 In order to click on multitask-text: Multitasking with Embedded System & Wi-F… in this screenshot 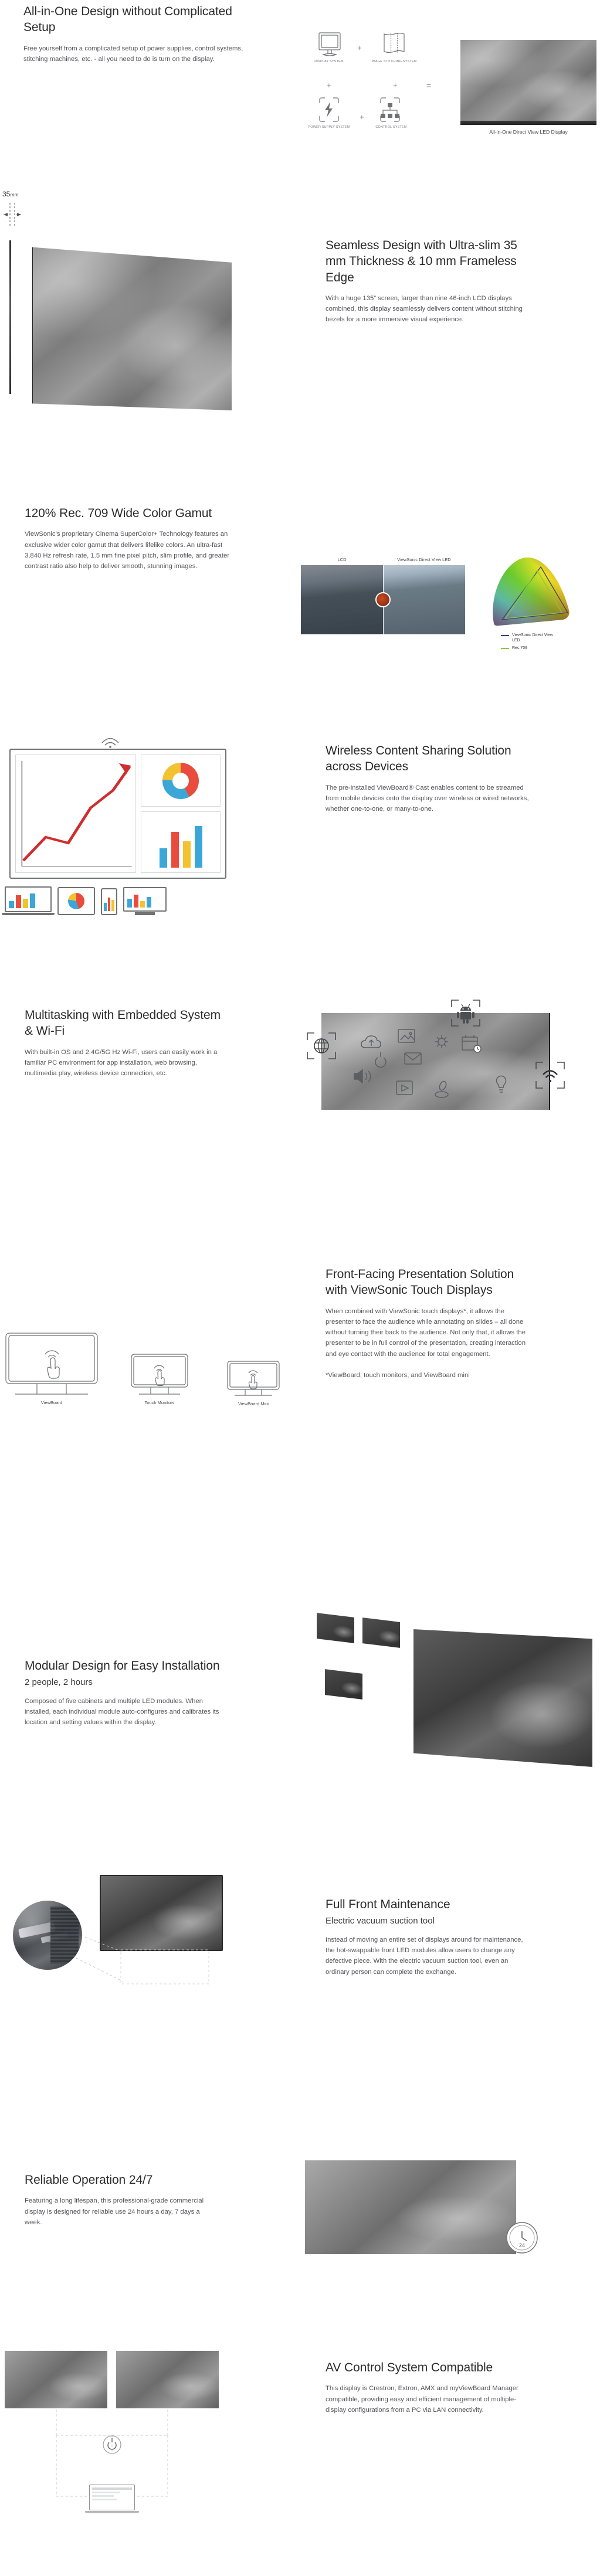, I will do `click(125, 1043)`.